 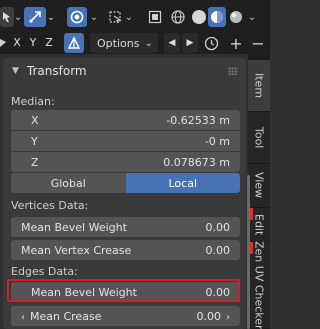 What do you see at coordinates (182, 183) in the screenshot?
I see `local-button: Local` at bounding box center [182, 183].